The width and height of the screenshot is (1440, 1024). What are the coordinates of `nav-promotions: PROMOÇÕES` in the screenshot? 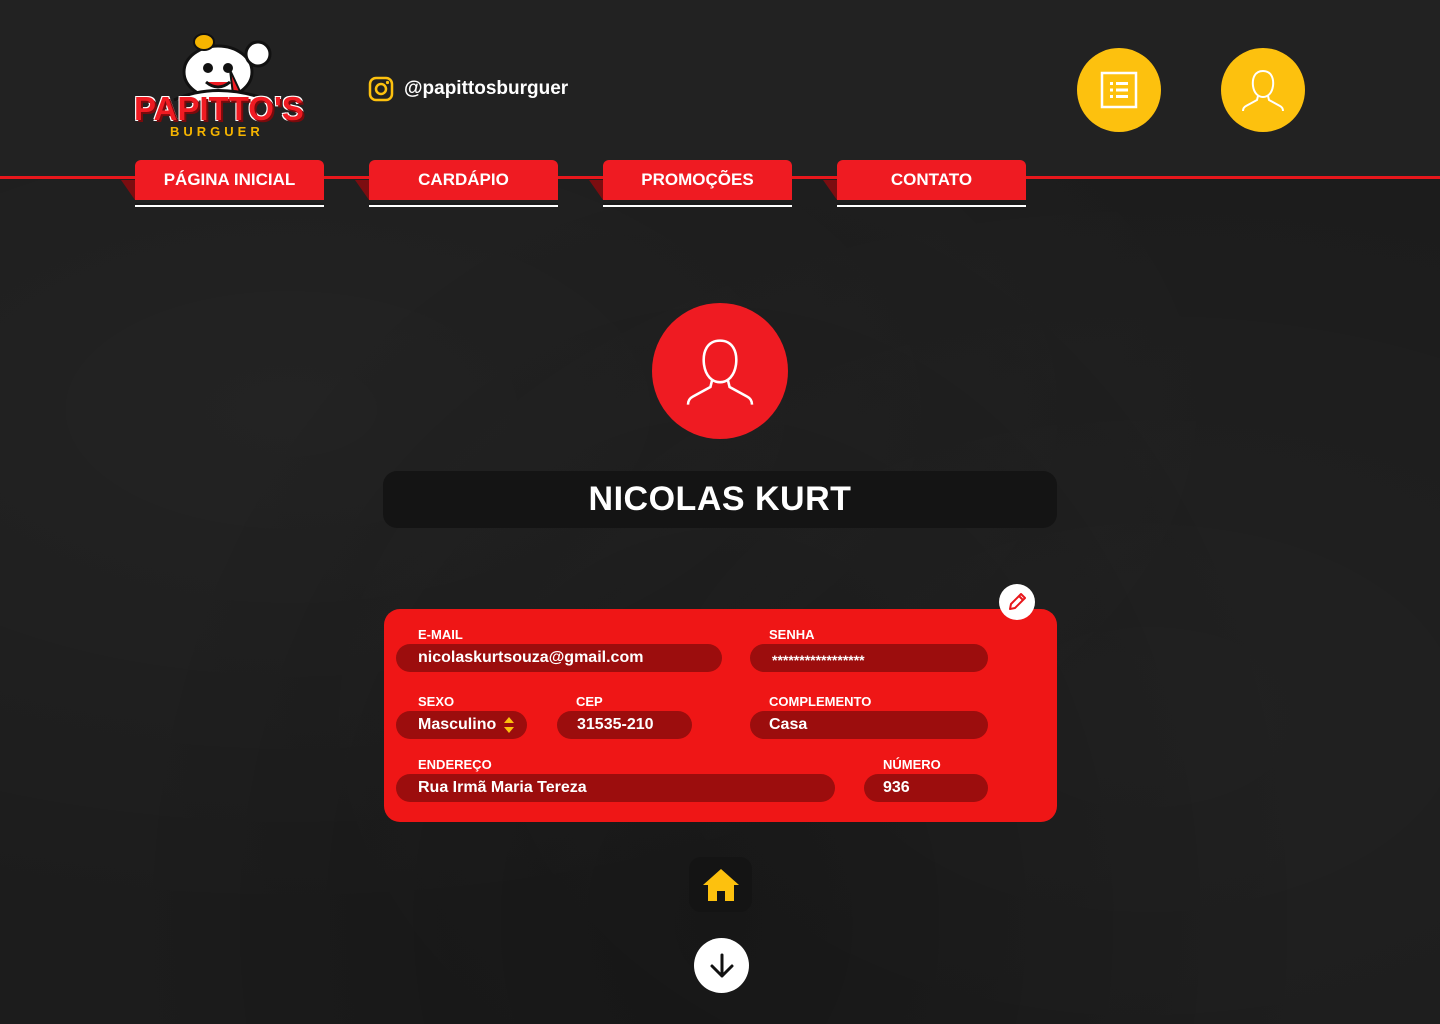 It's located at (690, 184).